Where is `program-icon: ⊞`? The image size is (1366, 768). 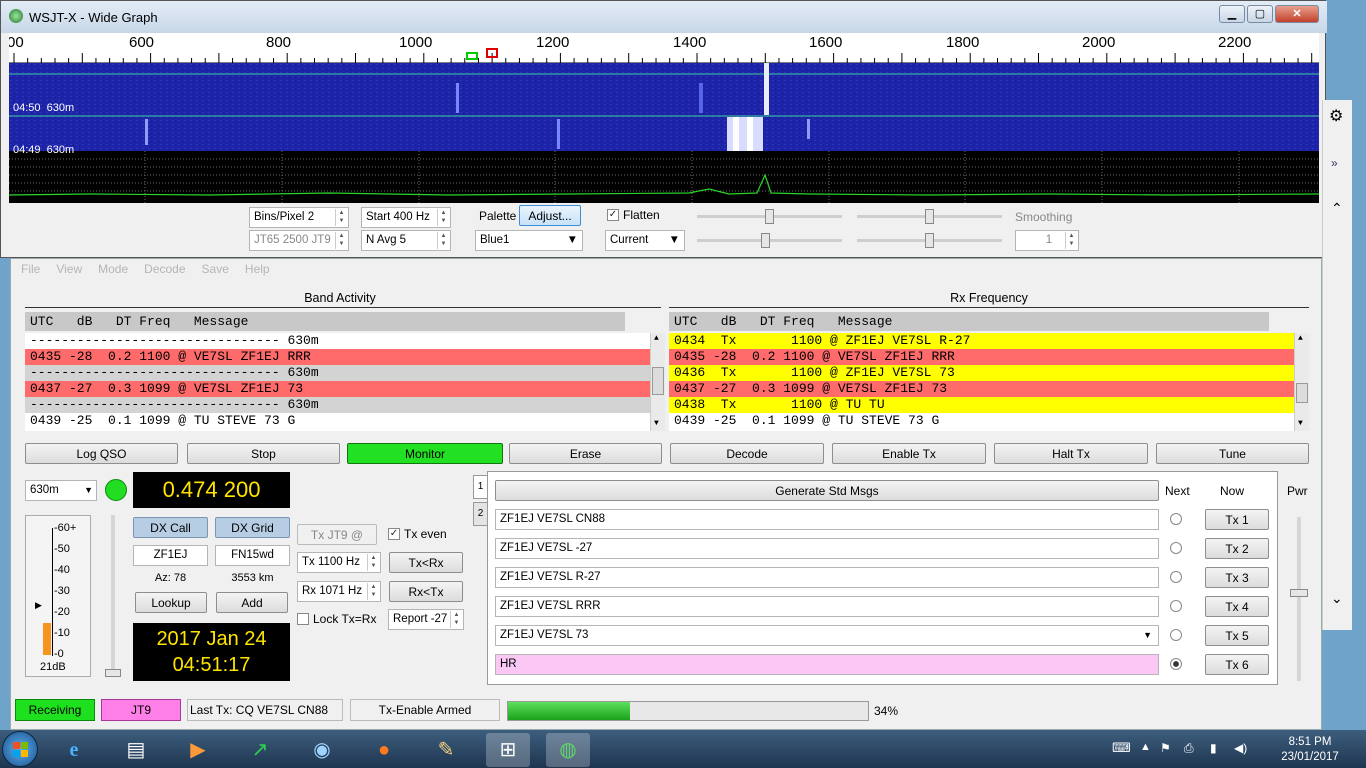
program-icon: ⊞ is located at coordinates (508, 750).